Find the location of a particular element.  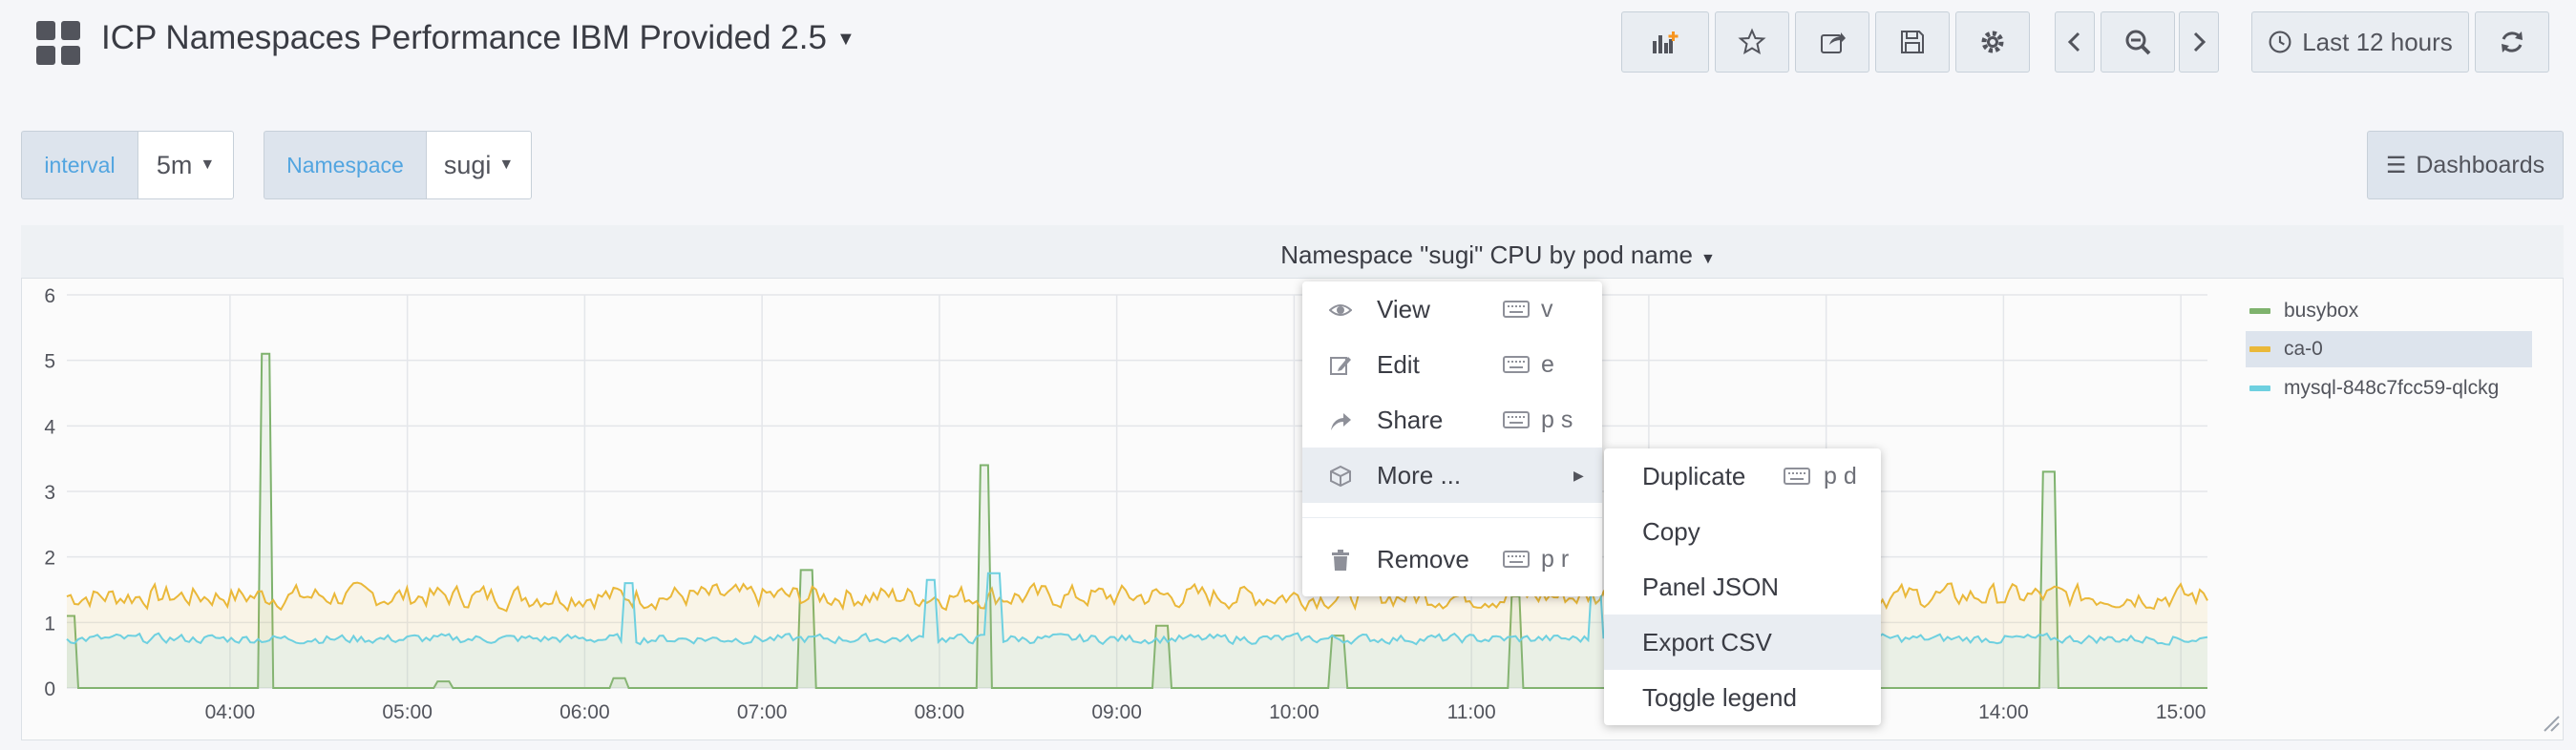

x-tick-label: 10:00 is located at coordinates (1294, 712).